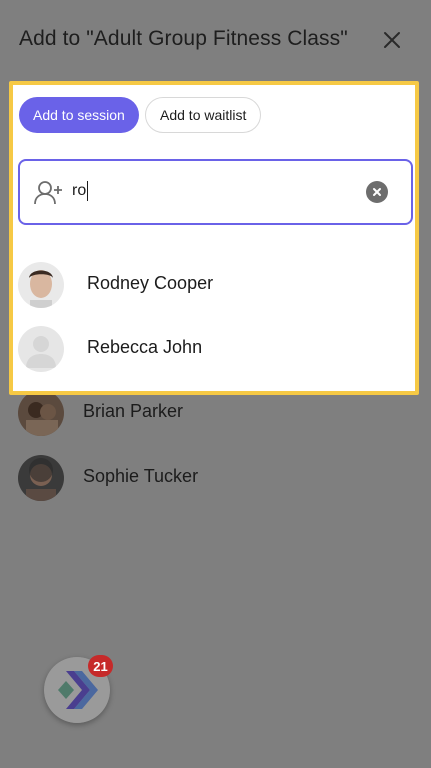 This screenshot has width=431, height=768. I want to click on result-name: Rodney Cooper, so click(150, 283).